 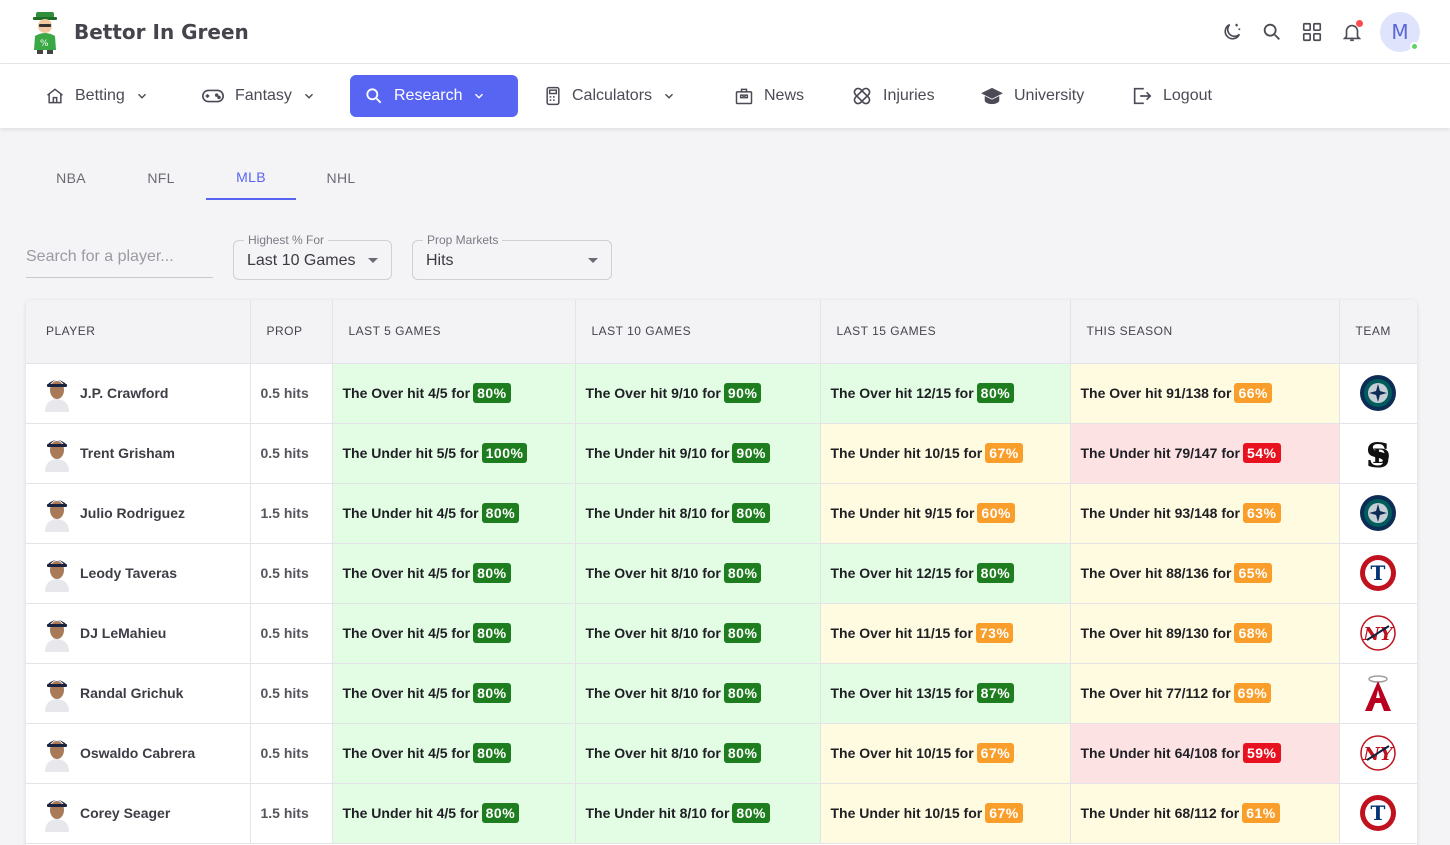 I want to click on prop-markets-value: Hits, so click(x=440, y=260).